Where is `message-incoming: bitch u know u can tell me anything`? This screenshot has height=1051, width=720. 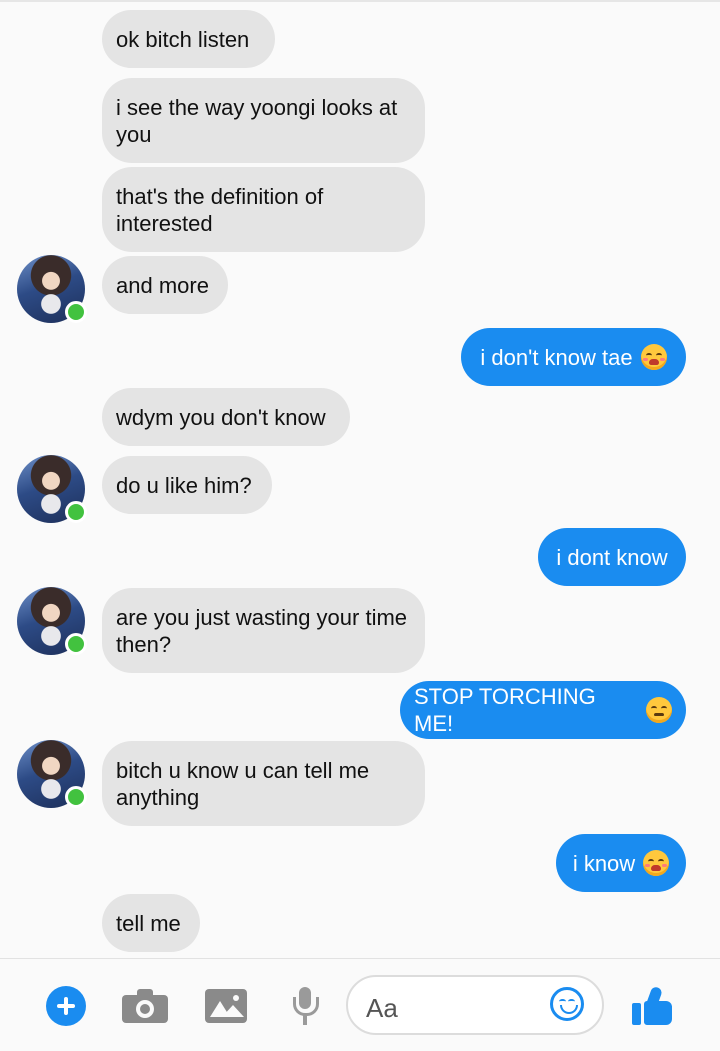 message-incoming: bitch u know u can tell me anything is located at coordinates (263, 783).